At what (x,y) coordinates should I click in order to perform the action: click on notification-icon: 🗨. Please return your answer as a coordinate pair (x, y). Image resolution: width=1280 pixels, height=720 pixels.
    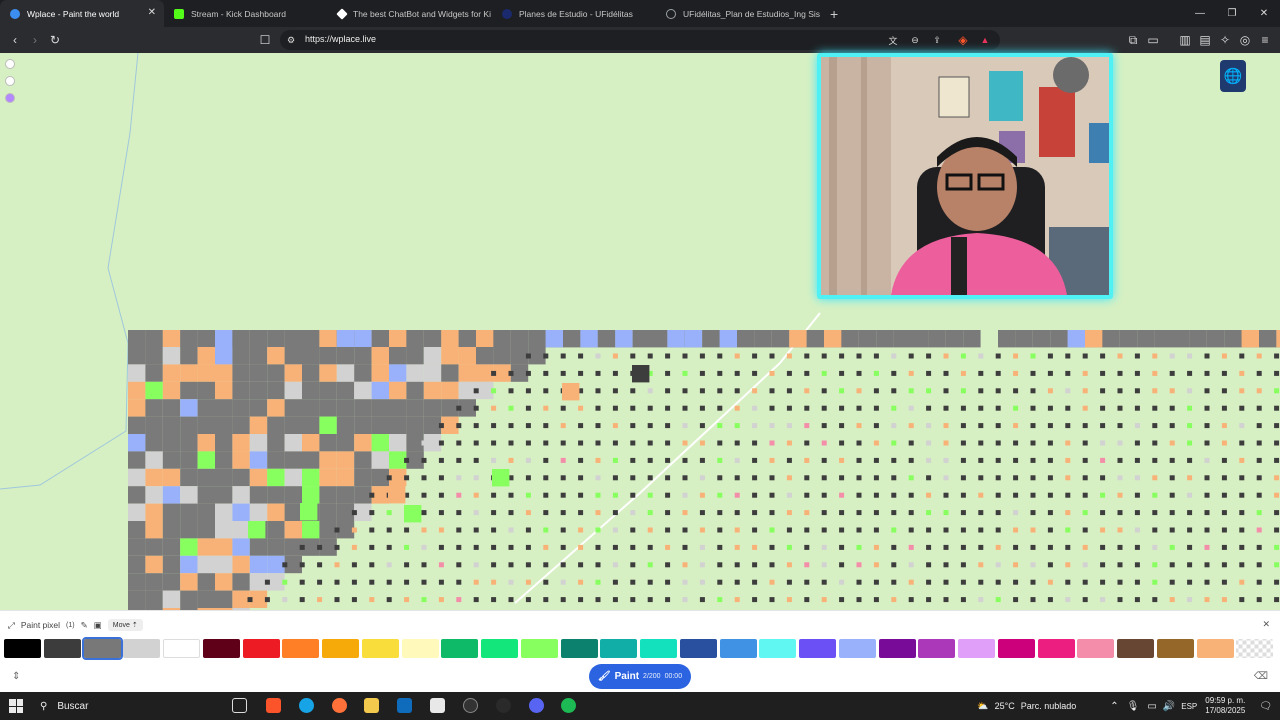
    Looking at the image, I should click on (1265, 706).